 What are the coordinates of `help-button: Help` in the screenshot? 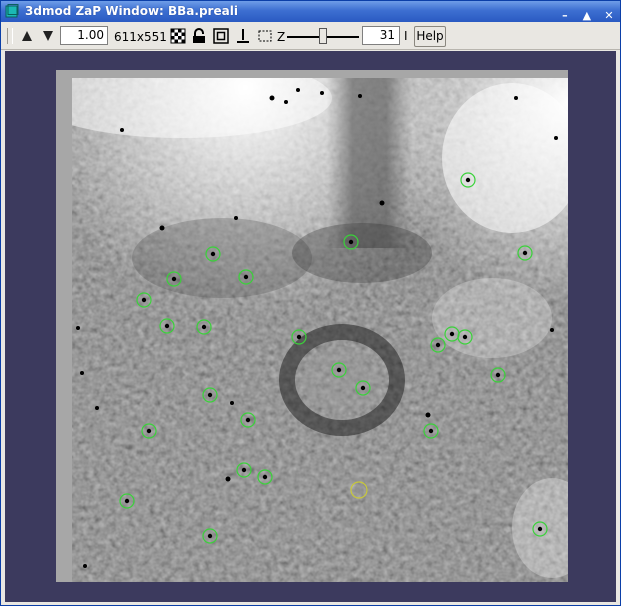 It's located at (430, 36).